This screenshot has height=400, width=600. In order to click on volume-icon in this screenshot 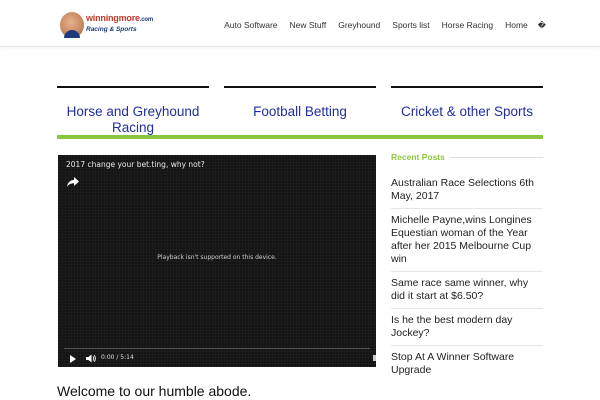, I will do `click(91, 358)`.